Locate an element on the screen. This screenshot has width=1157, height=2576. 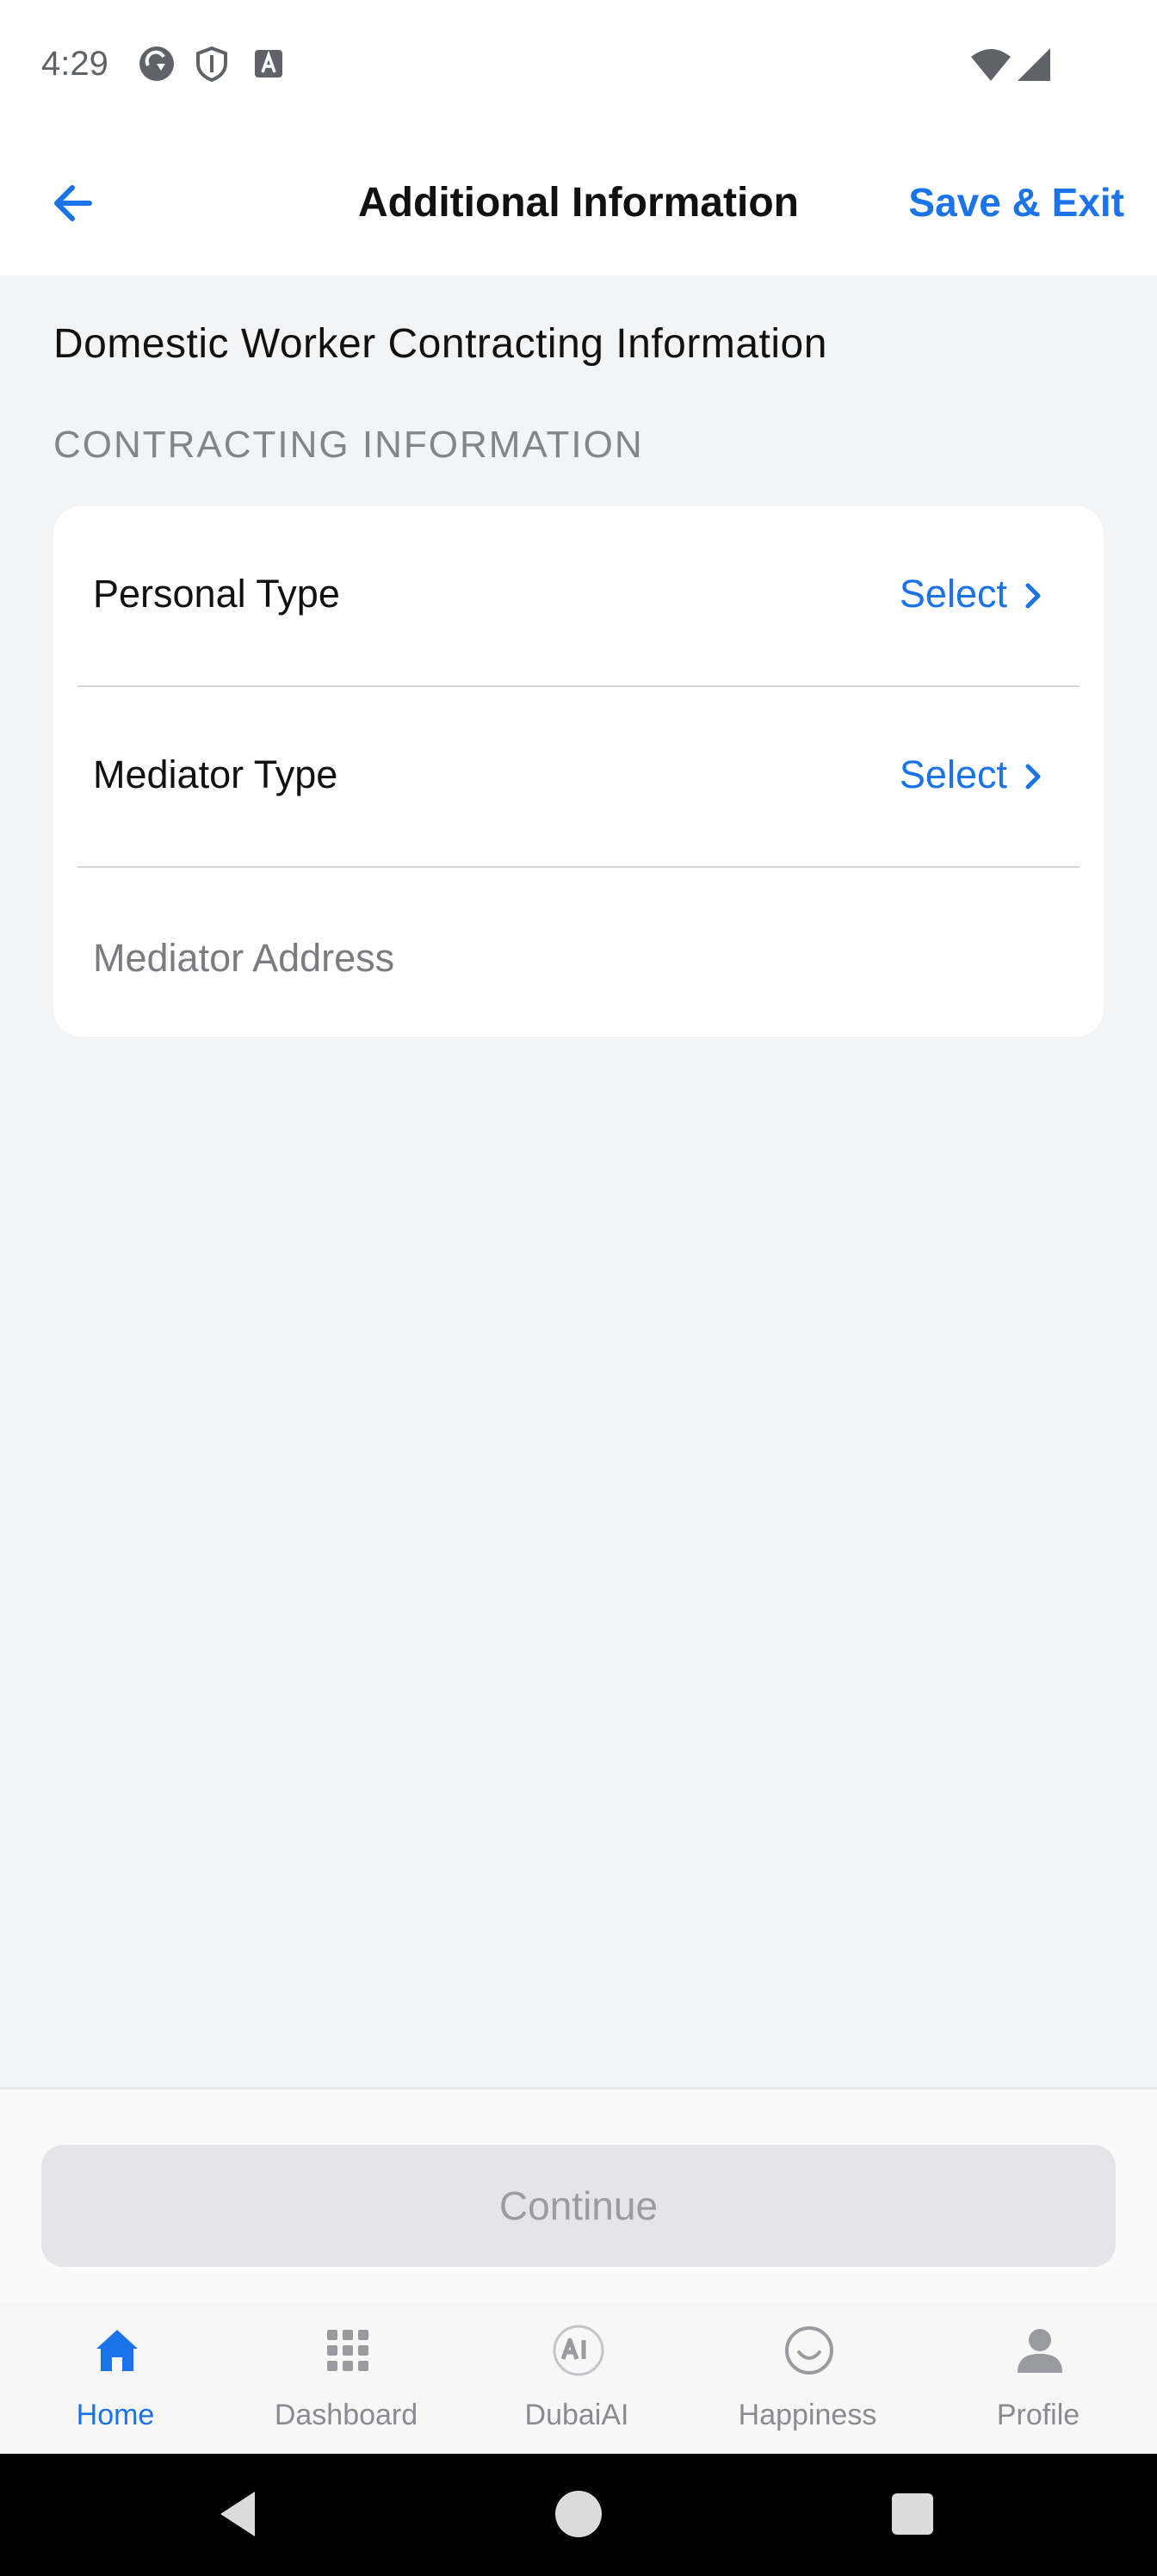
cellular-signal-icon is located at coordinates (1034, 64).